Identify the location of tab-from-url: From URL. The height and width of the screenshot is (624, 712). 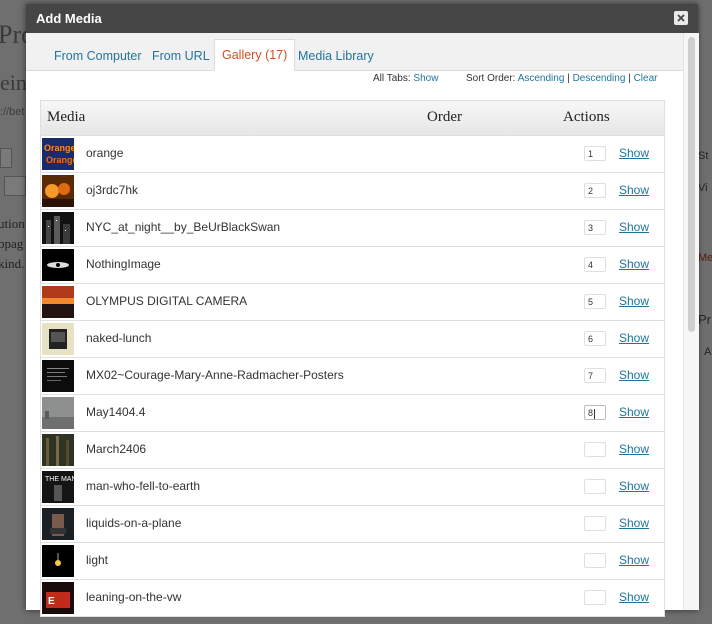
(181, 56).